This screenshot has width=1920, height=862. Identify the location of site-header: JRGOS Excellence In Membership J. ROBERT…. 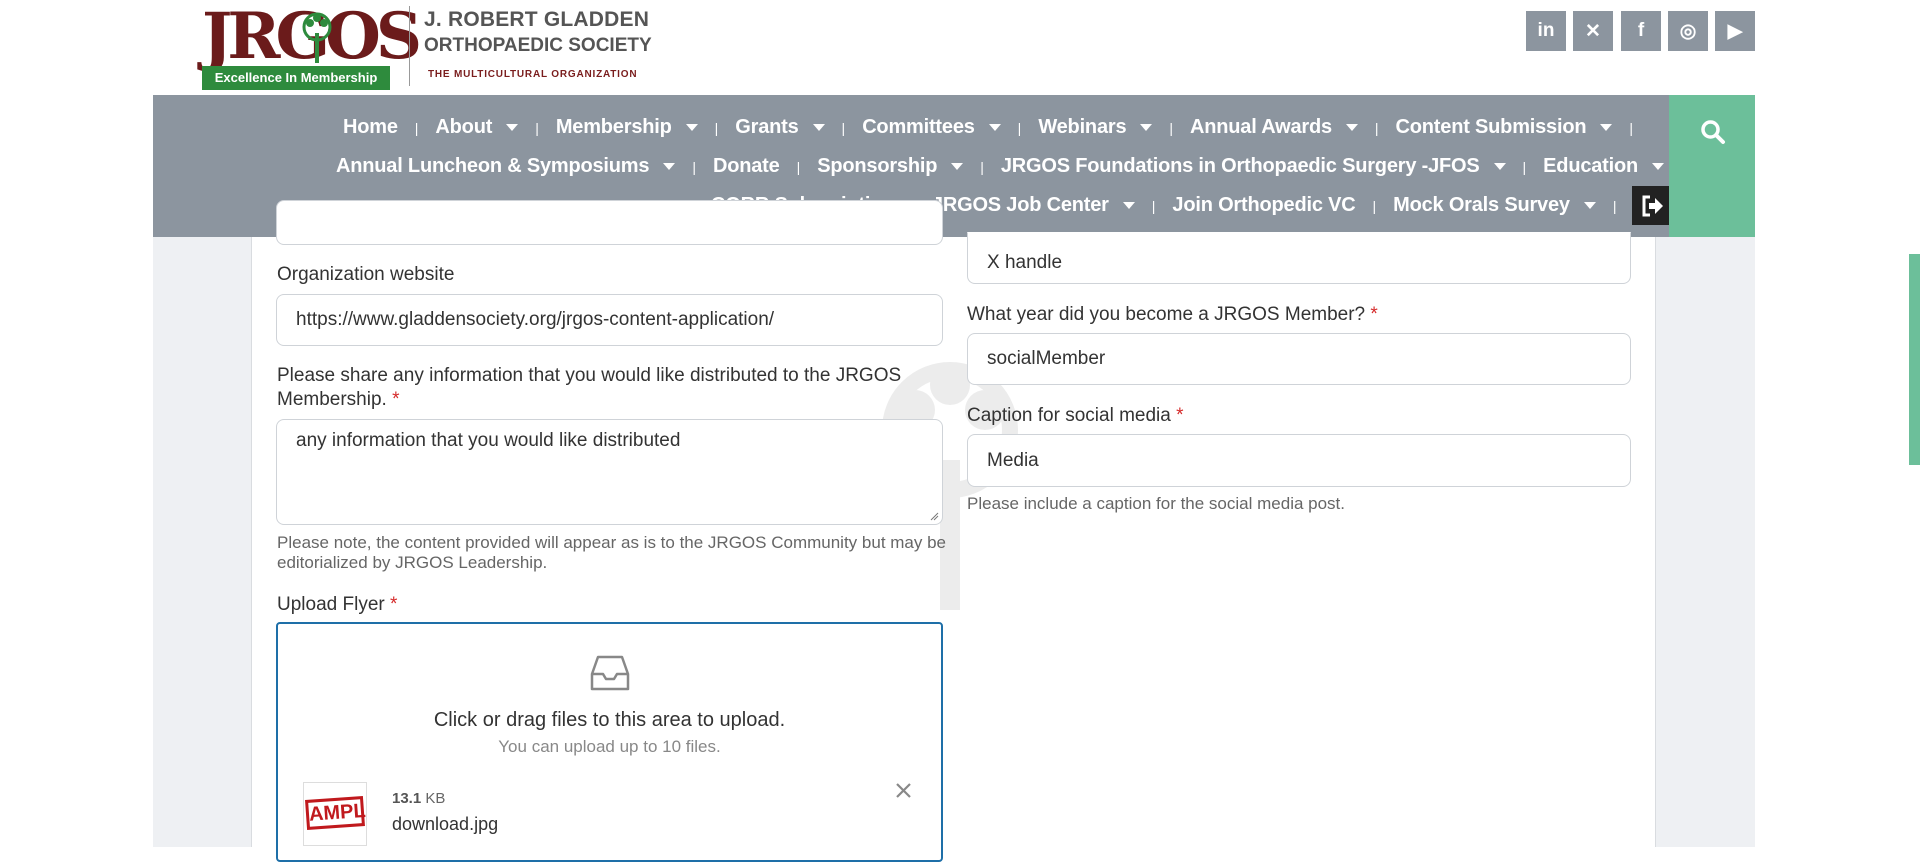
(960, 47).